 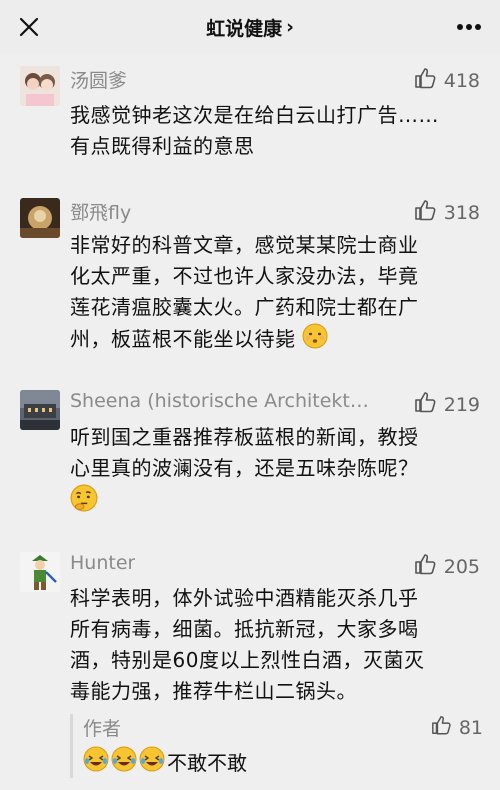 What do you see at coordinates (100, 211) in the screenshot?
I see `commenter-name: 鄧飛fly` at bounding box center [100, 211].